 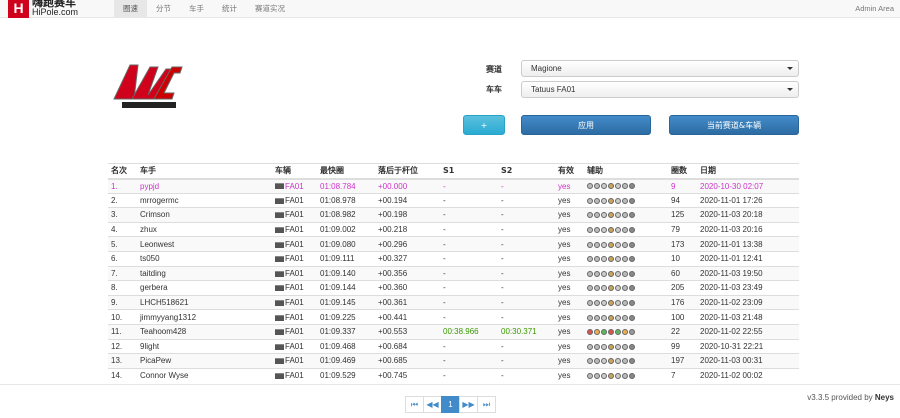 I want to click on gap-cell: +00.198, so click(x=407, y=215).